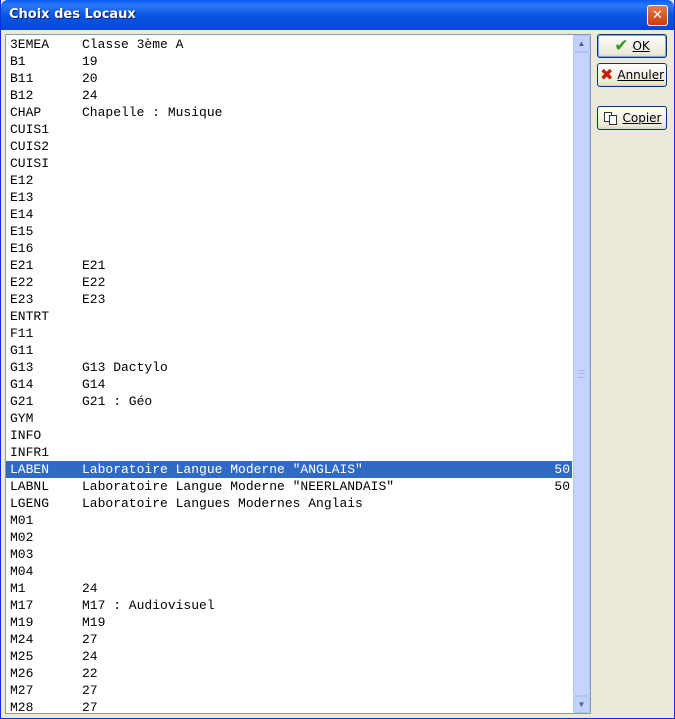 This screenshot has height=719, width=675. I want to click on ok-button: ✔ OK, so click(632, 46).